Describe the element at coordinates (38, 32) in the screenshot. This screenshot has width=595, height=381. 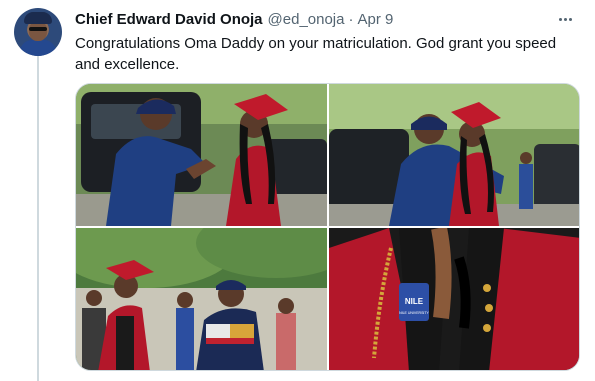
I see `avatar` at that location.